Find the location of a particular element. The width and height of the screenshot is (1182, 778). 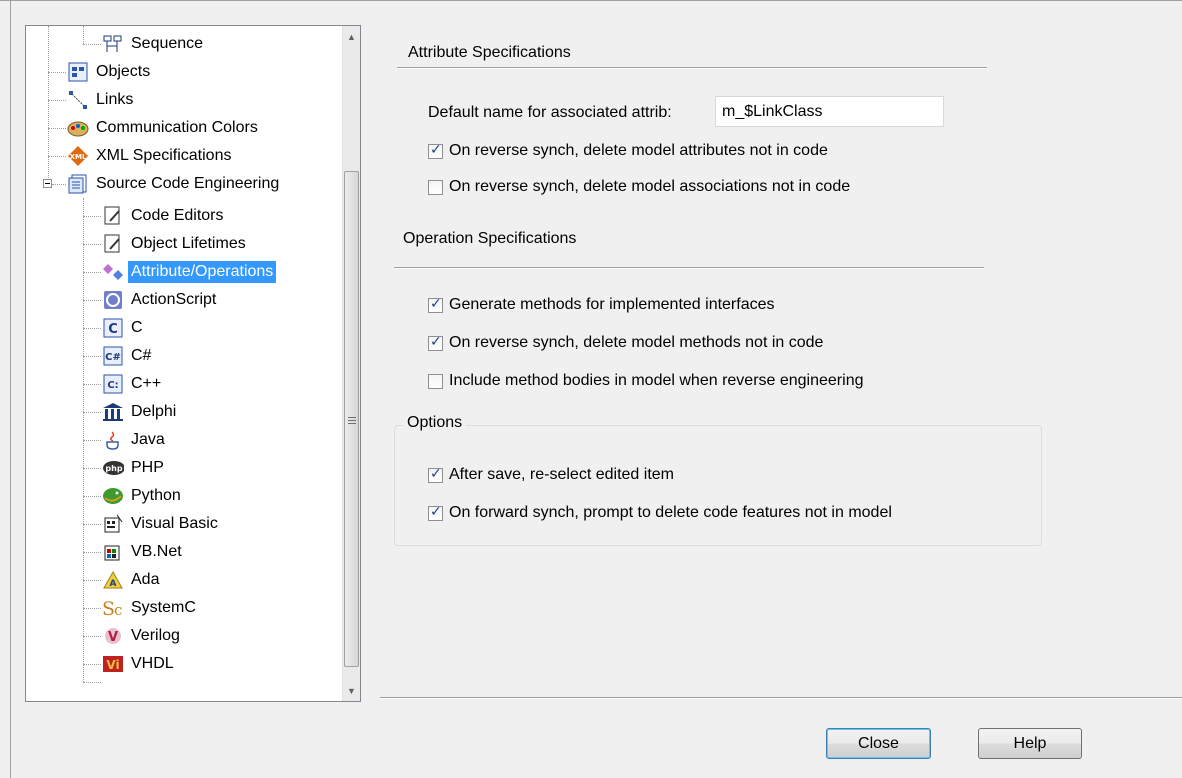

tree-item-verilog: V Verilog is located at coordinates (142, 636).